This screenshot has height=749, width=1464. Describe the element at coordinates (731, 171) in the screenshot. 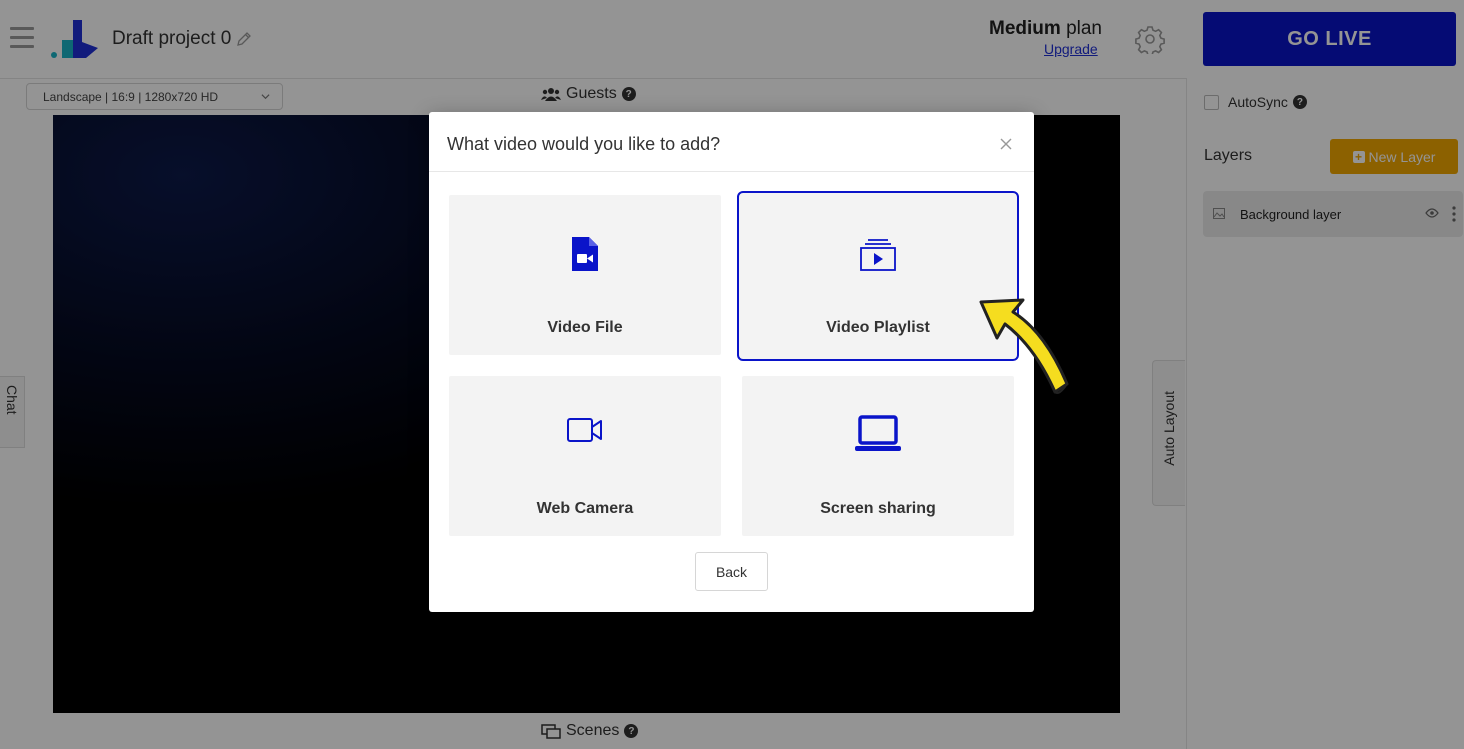

I see `modal-divider` at that location.